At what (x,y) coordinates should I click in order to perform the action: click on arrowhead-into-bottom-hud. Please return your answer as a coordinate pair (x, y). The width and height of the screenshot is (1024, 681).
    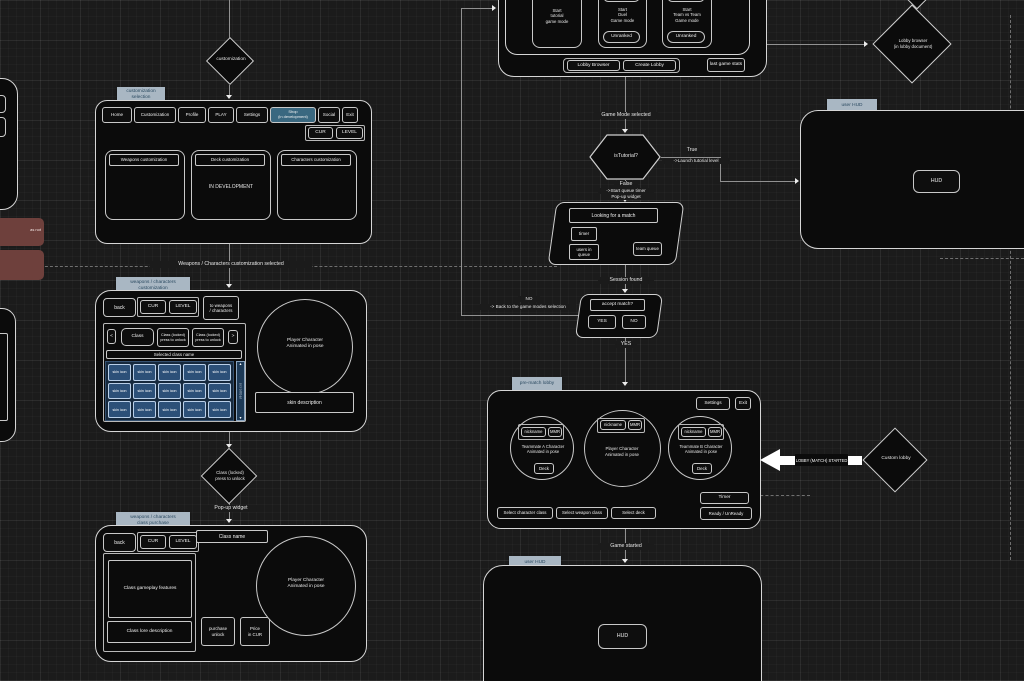
    Looking at the image, I should click on (625, 561).